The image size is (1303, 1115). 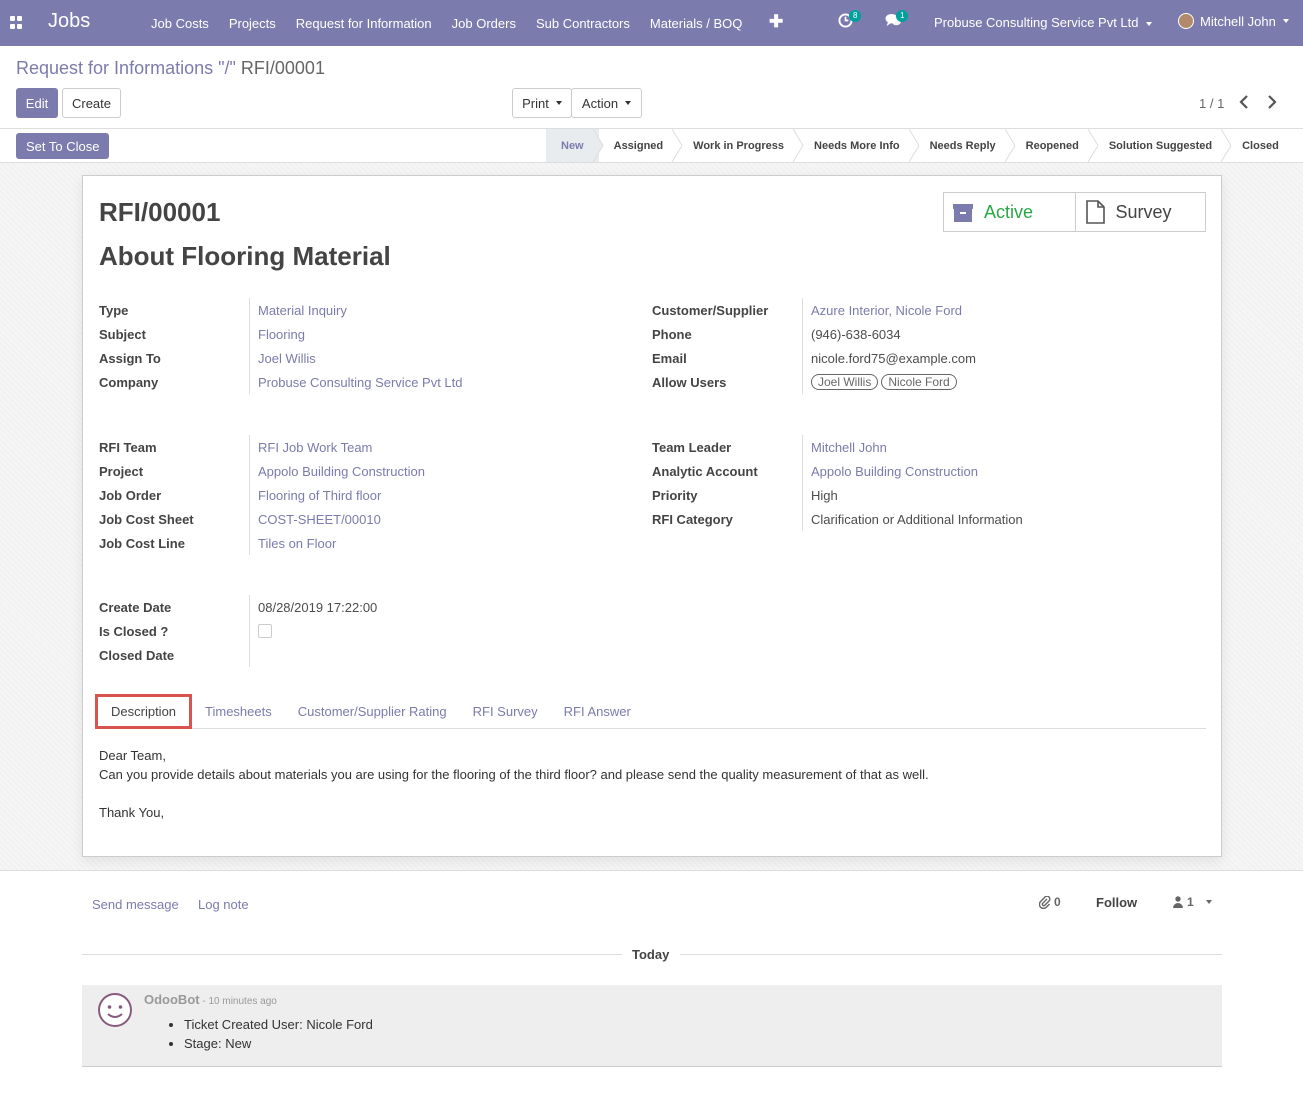 What do you see at coordinates (844, 447) in the screenshot?
I see `field-value: Mitchell John` at bounding box center [844, 447].